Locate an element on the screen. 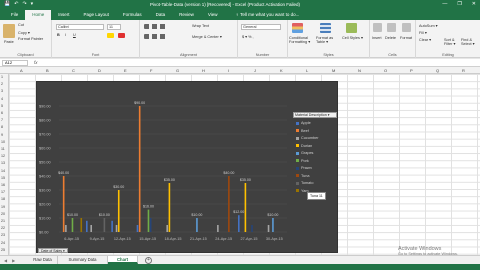 The height and width of the screenshot is (270, 480). merge-center-button: Merge & Center ▾ is located at coordinates (207, 36).